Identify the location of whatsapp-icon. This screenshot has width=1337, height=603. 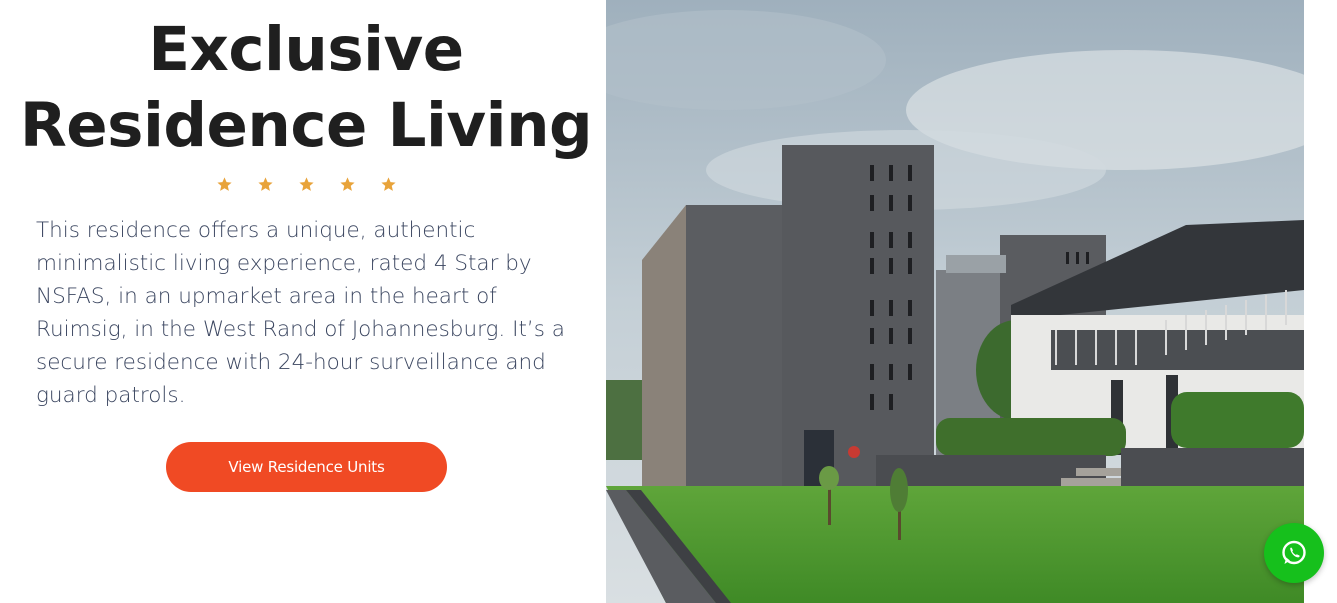
(1294, 552).